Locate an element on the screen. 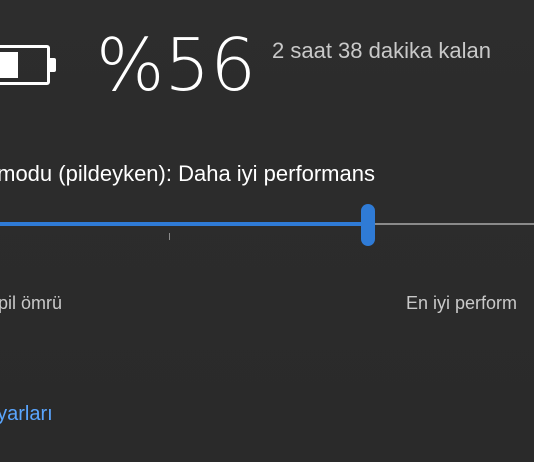 Image resolution: width=534 pixels, height=462 pixels. slider-track-empty is located at coordinates (451, 224).